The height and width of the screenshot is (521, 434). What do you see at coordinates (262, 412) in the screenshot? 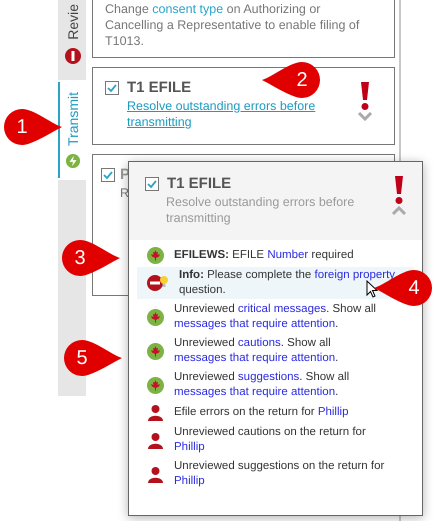
I see `message-text: Efile errors on the return for Phillip` at bounding box center [262, 412].